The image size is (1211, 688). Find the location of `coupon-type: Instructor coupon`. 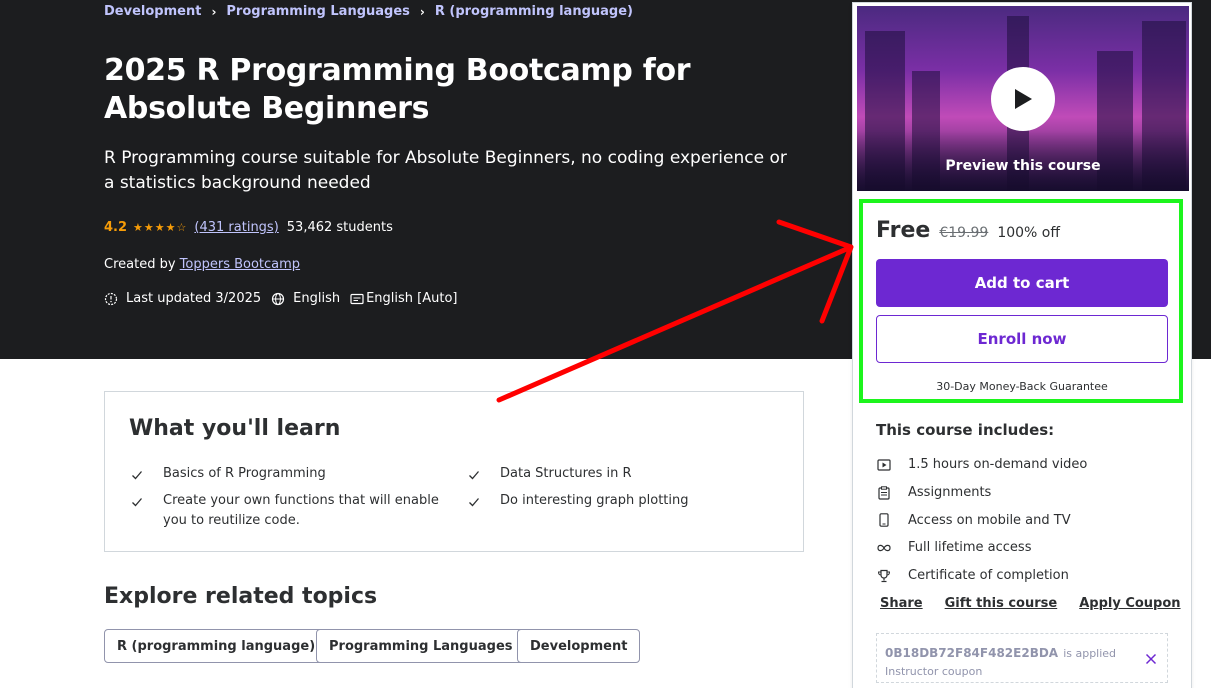

coupon-type: Instructor coupon is located at coordinates (934, 671).